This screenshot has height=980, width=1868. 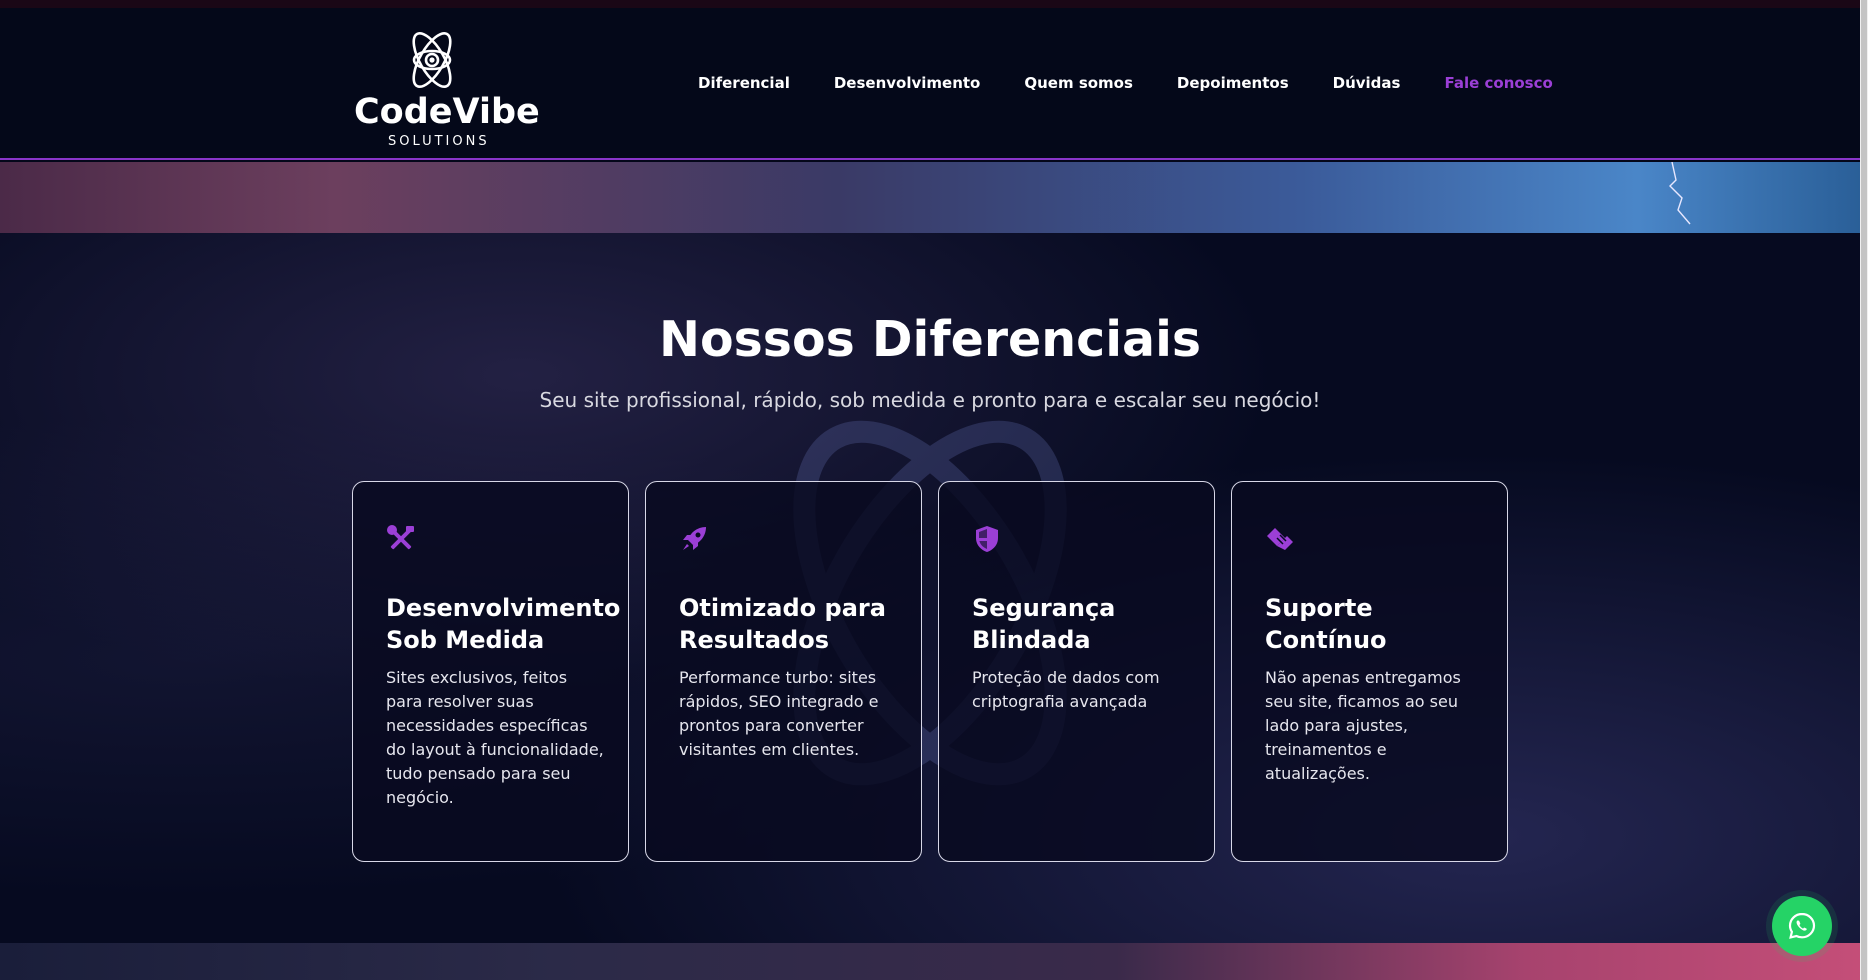 What do you see at coordinates (503, 624) in the screenshot?
I see `card-title: Desenvolvimento Sob Medida` at bounding box center [503, 624].